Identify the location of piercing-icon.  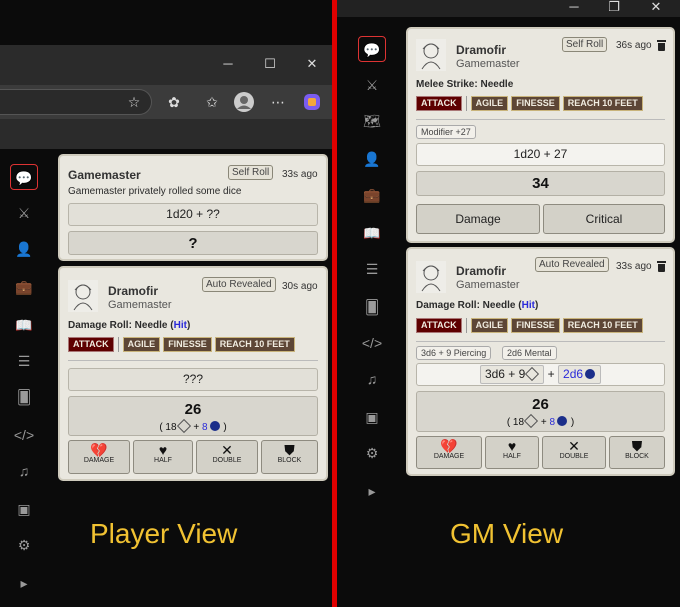
(183, 426).